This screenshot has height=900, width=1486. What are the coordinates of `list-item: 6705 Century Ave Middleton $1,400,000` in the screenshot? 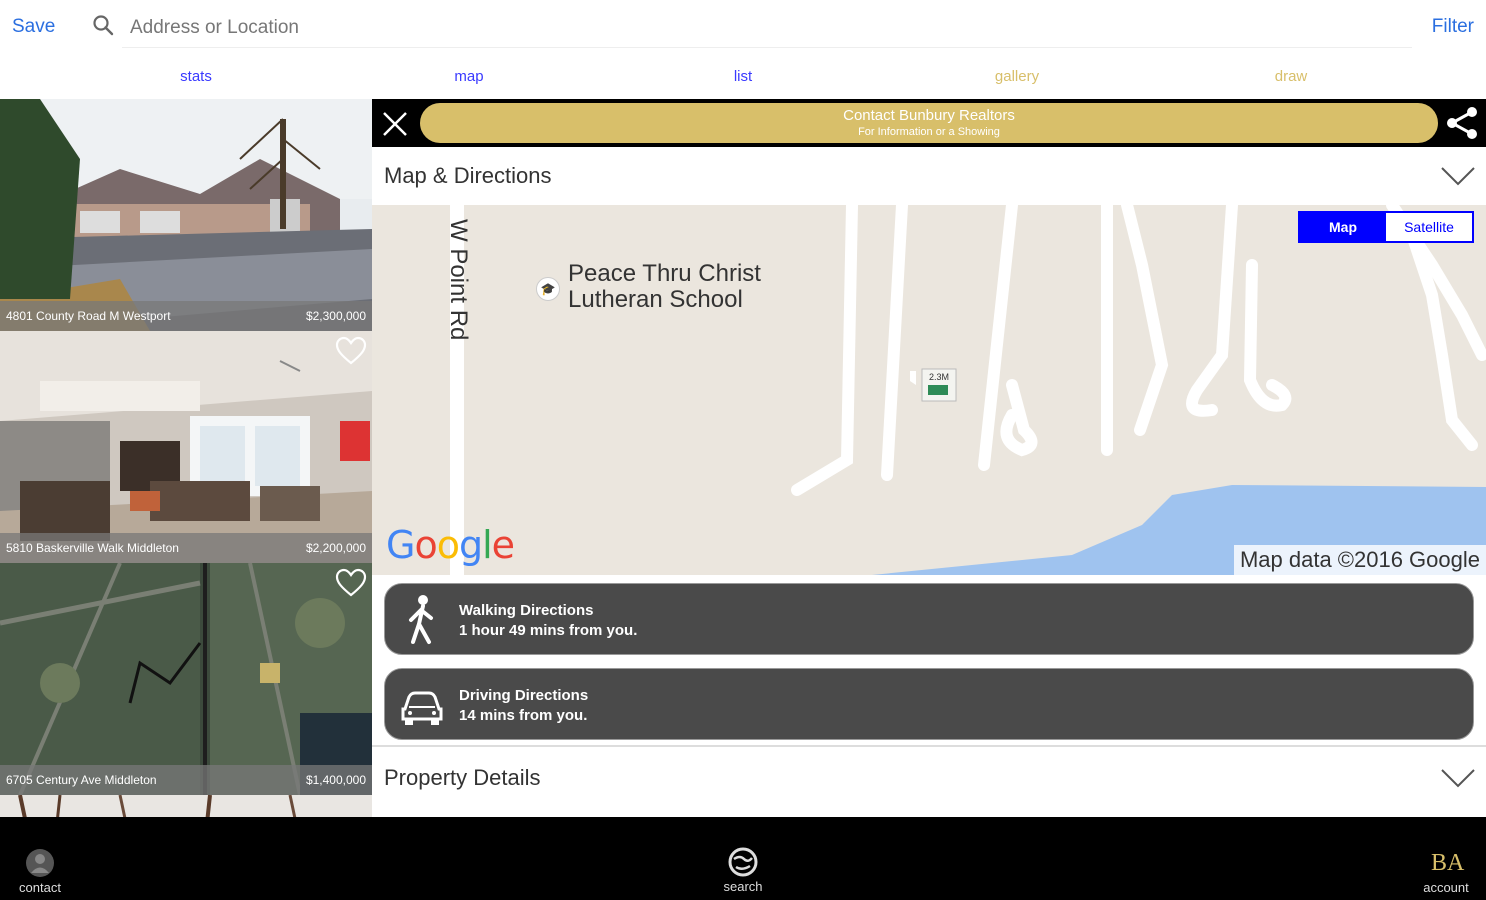 It's located at (186, 679).